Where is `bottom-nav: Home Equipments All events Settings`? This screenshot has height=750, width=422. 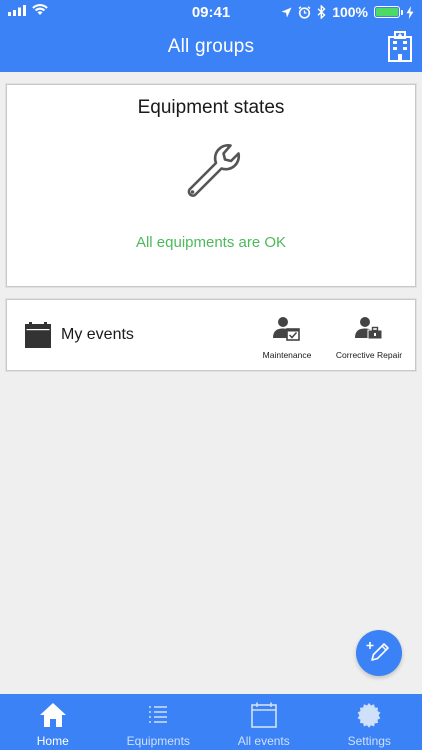
bottom-nav: Home Equipments All events Settings is located at coordinates (211, 722).